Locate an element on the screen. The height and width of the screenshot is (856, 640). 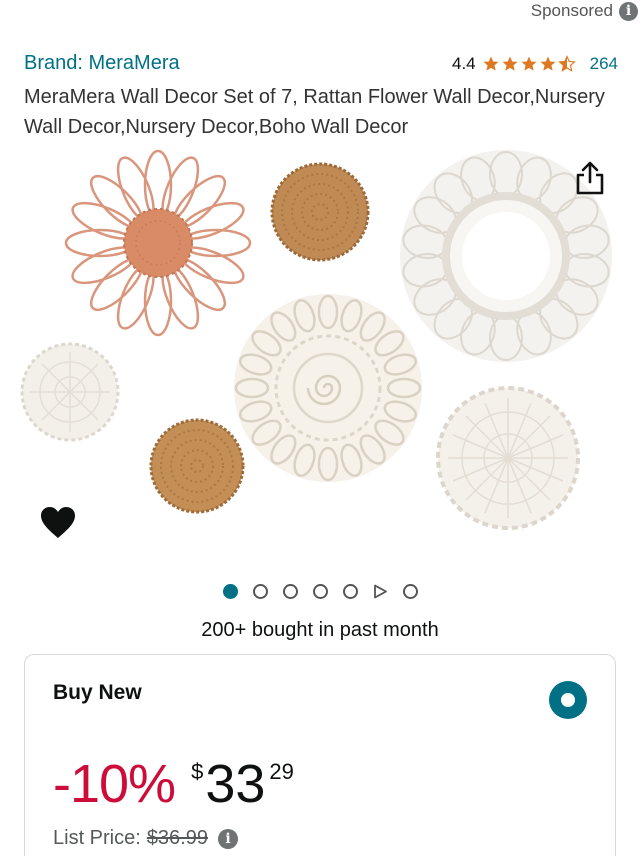
white-woven-plate-image is located at coordinates (508, 458).